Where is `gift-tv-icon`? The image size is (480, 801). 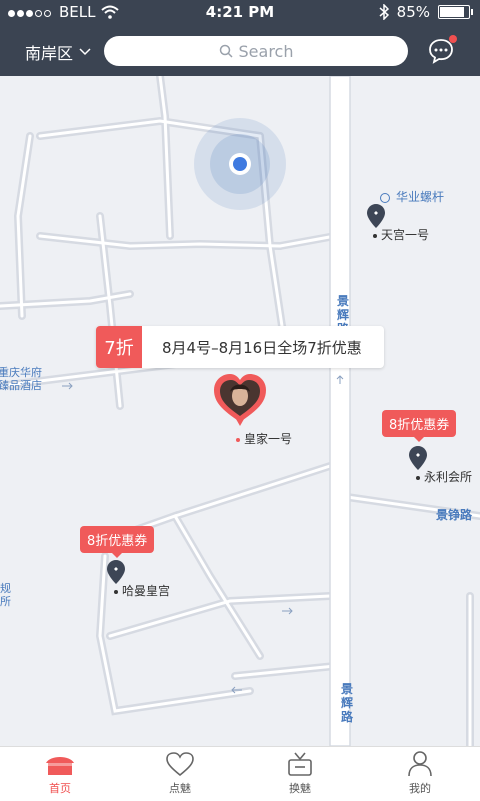
gift-tv-icon is located at coordinates (300, 764).